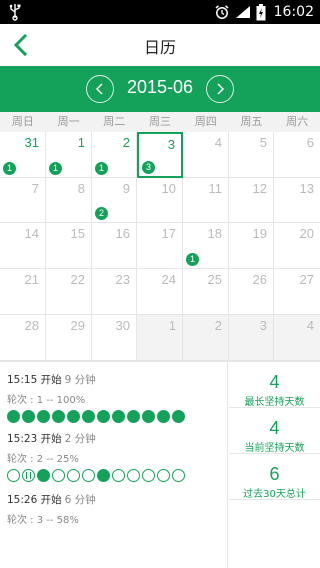 The height and width of the screenshot is (568, 320). Describe the element at coordinates (206, 292) in the screenshot. I see `calendar-day-cell: 25` at that location.